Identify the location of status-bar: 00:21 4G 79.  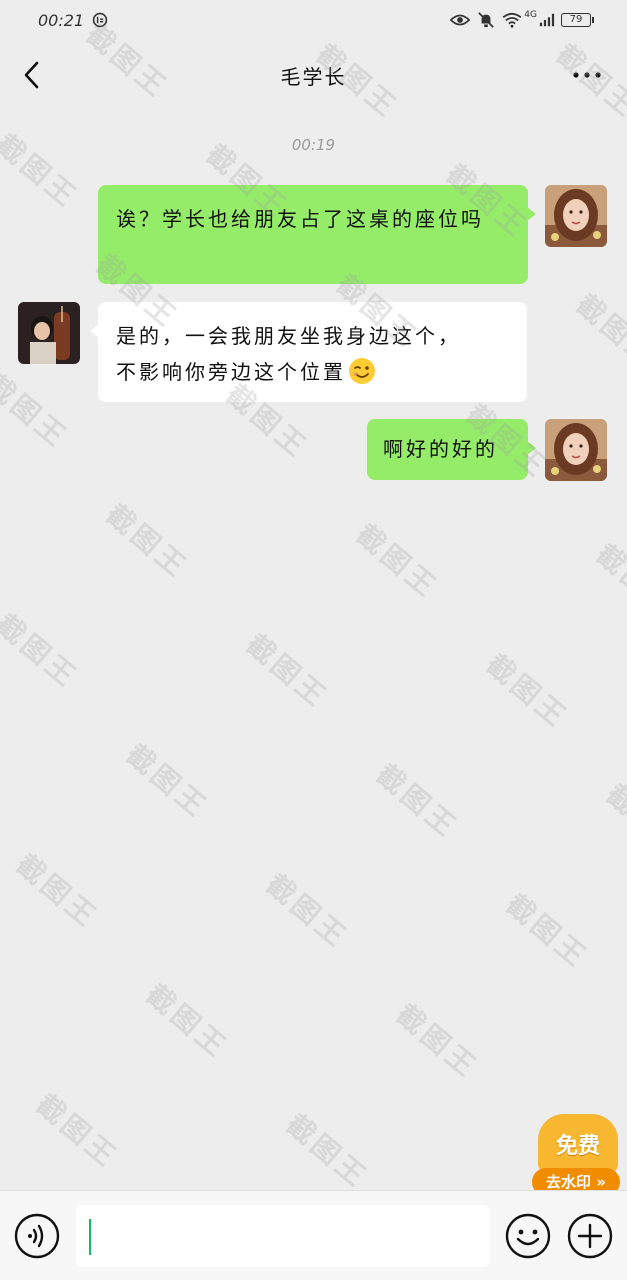
(313, 20).